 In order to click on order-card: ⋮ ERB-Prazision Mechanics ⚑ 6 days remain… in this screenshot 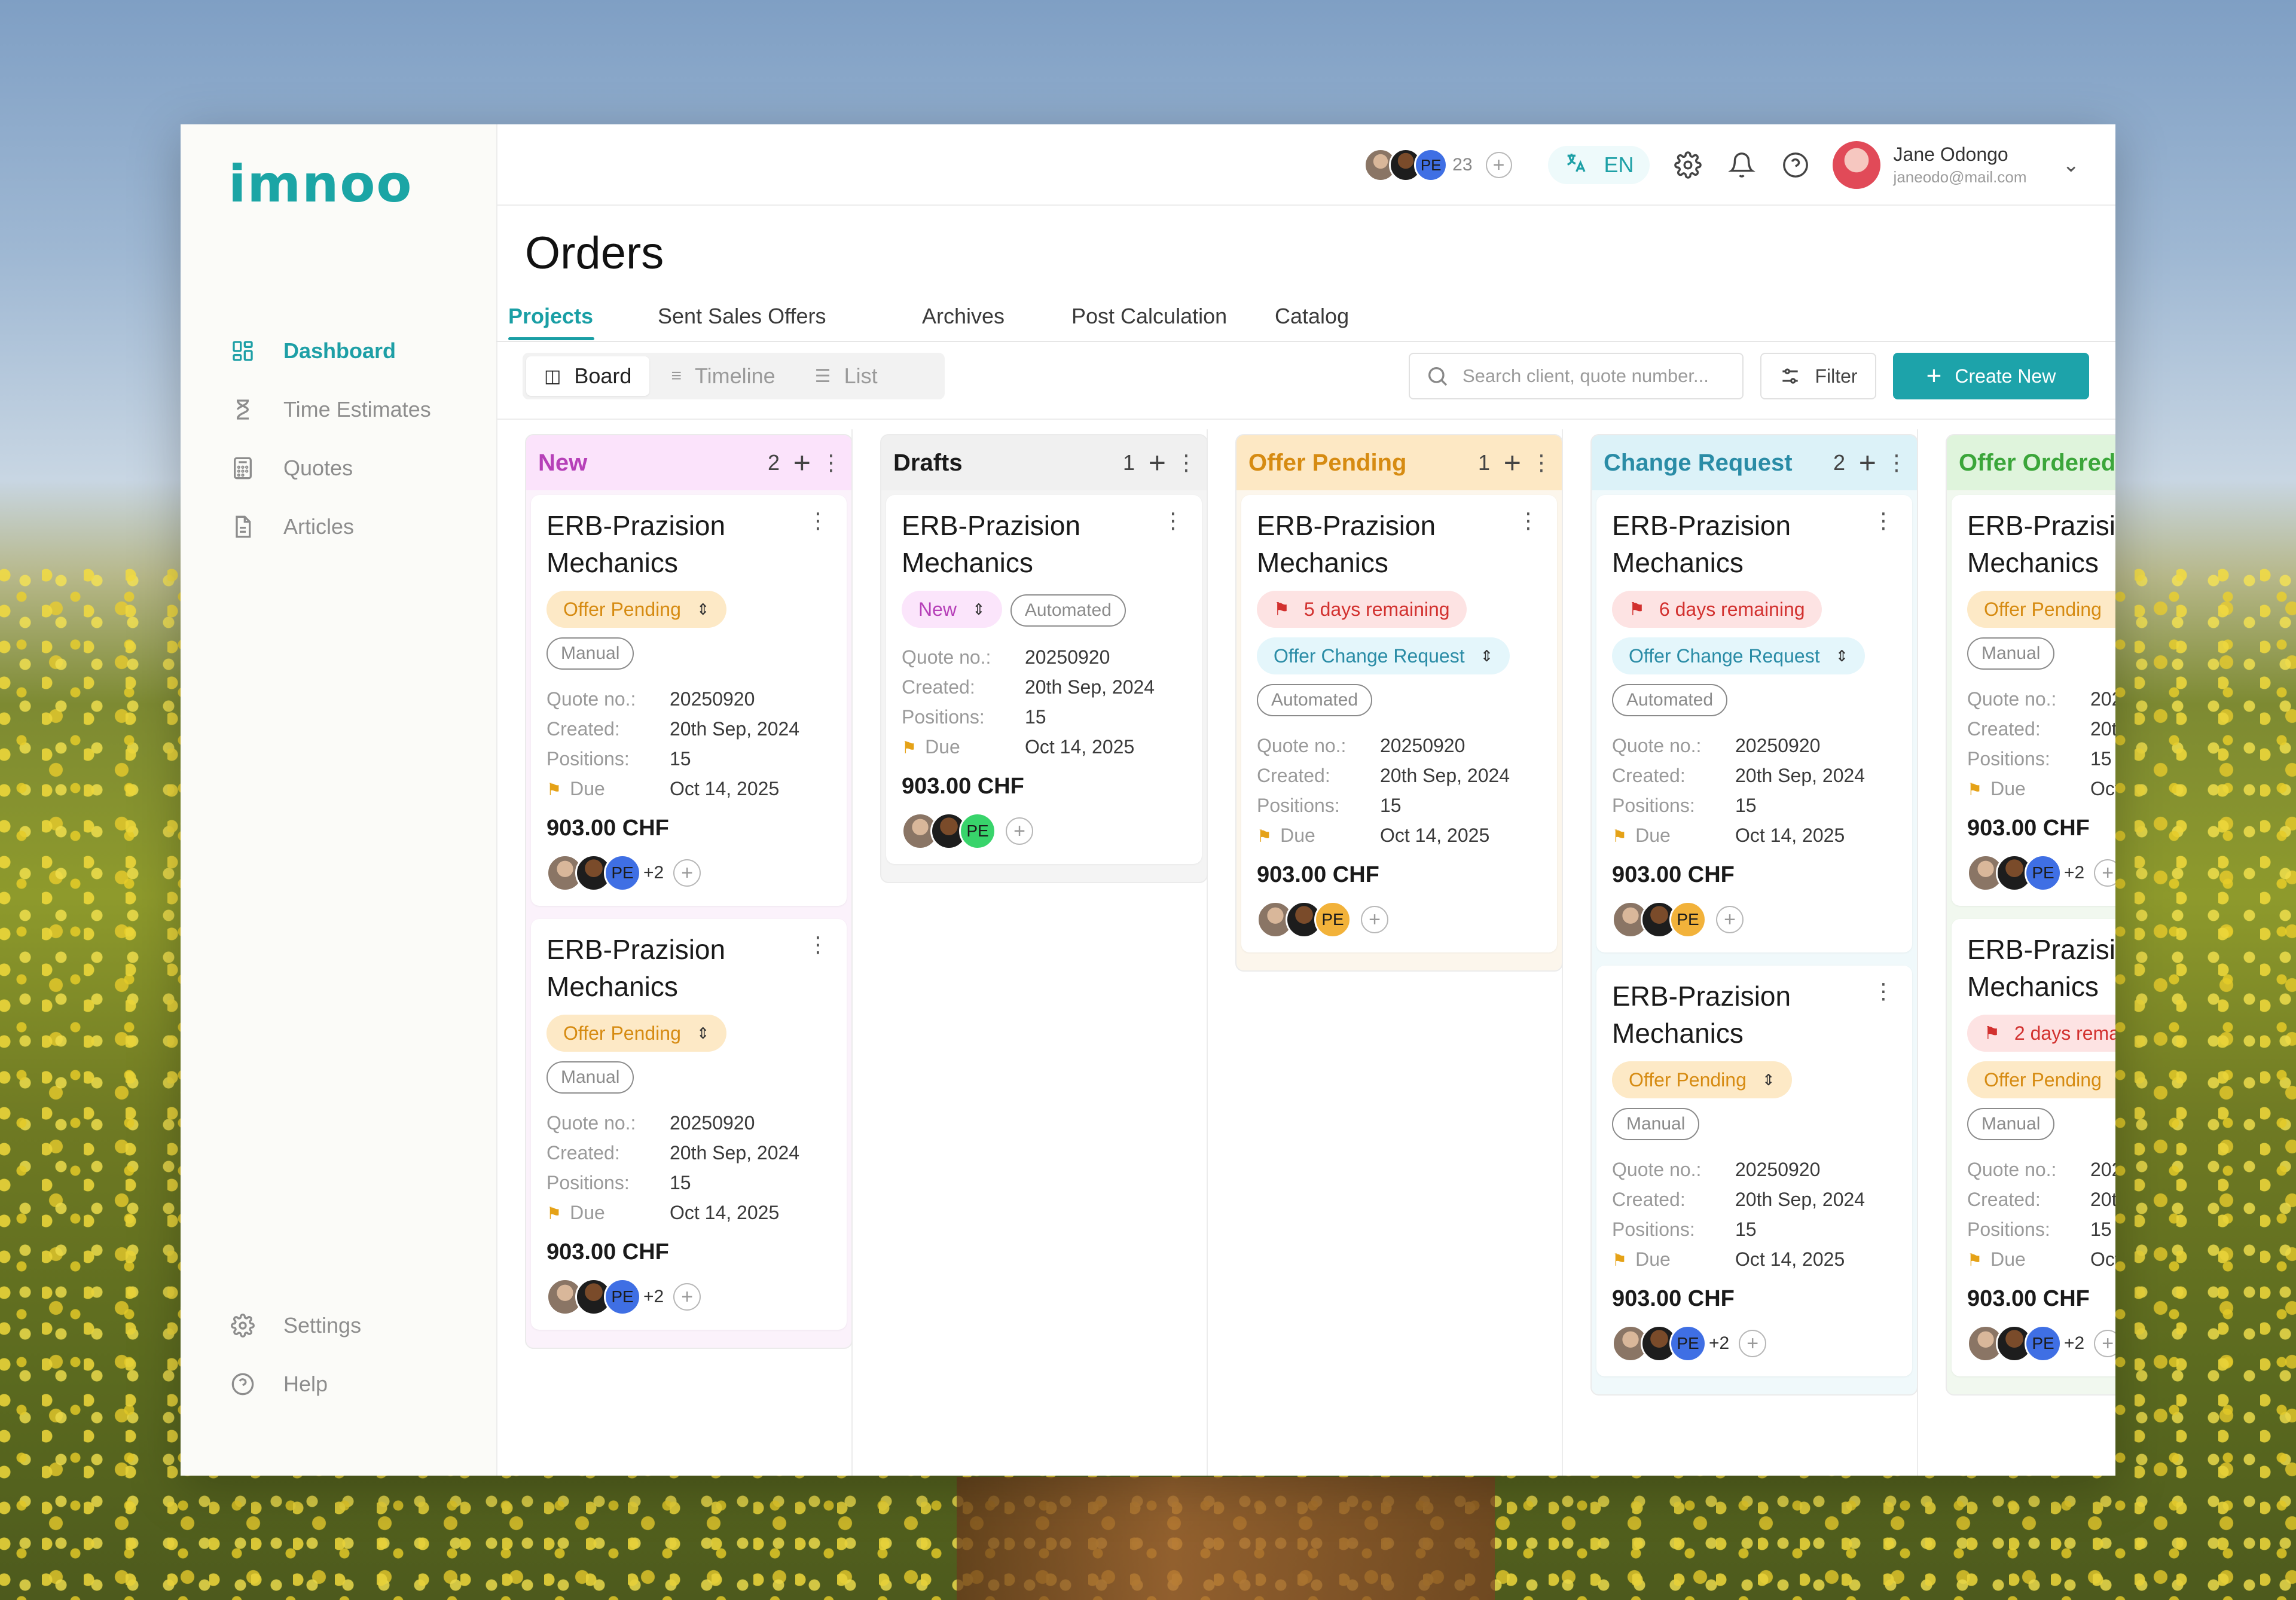, I will do `click(1754, 723)`.